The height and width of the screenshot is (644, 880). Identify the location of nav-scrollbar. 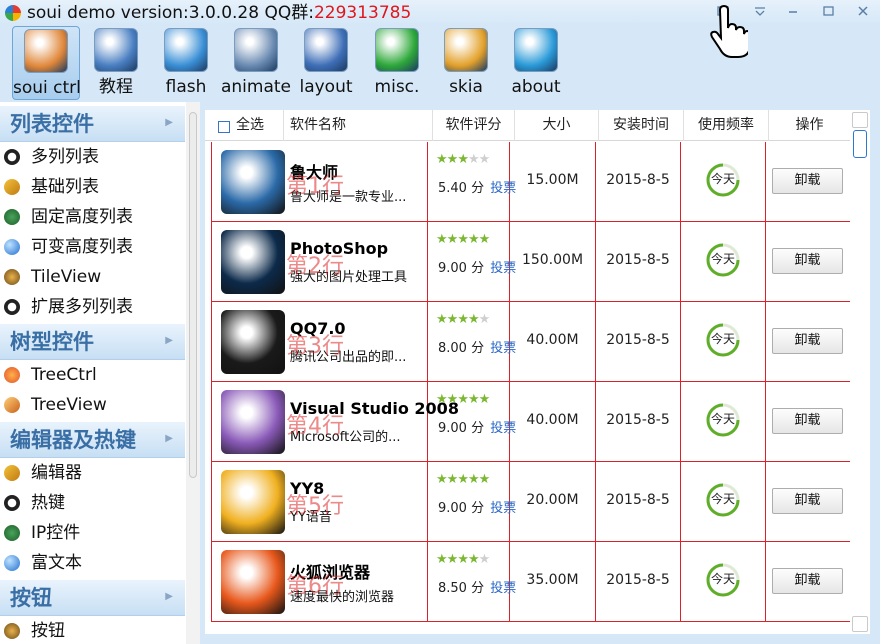
(193, 373).